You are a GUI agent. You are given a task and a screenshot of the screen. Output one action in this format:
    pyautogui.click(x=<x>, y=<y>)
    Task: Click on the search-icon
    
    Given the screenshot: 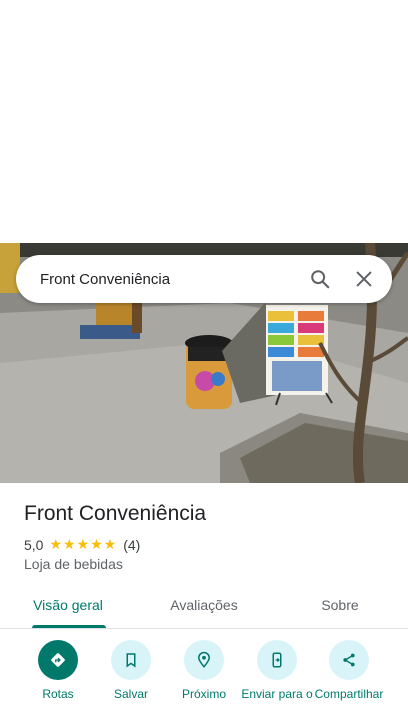 What is the action you would take?
    pyautogui.click(x=320, y=279)
    